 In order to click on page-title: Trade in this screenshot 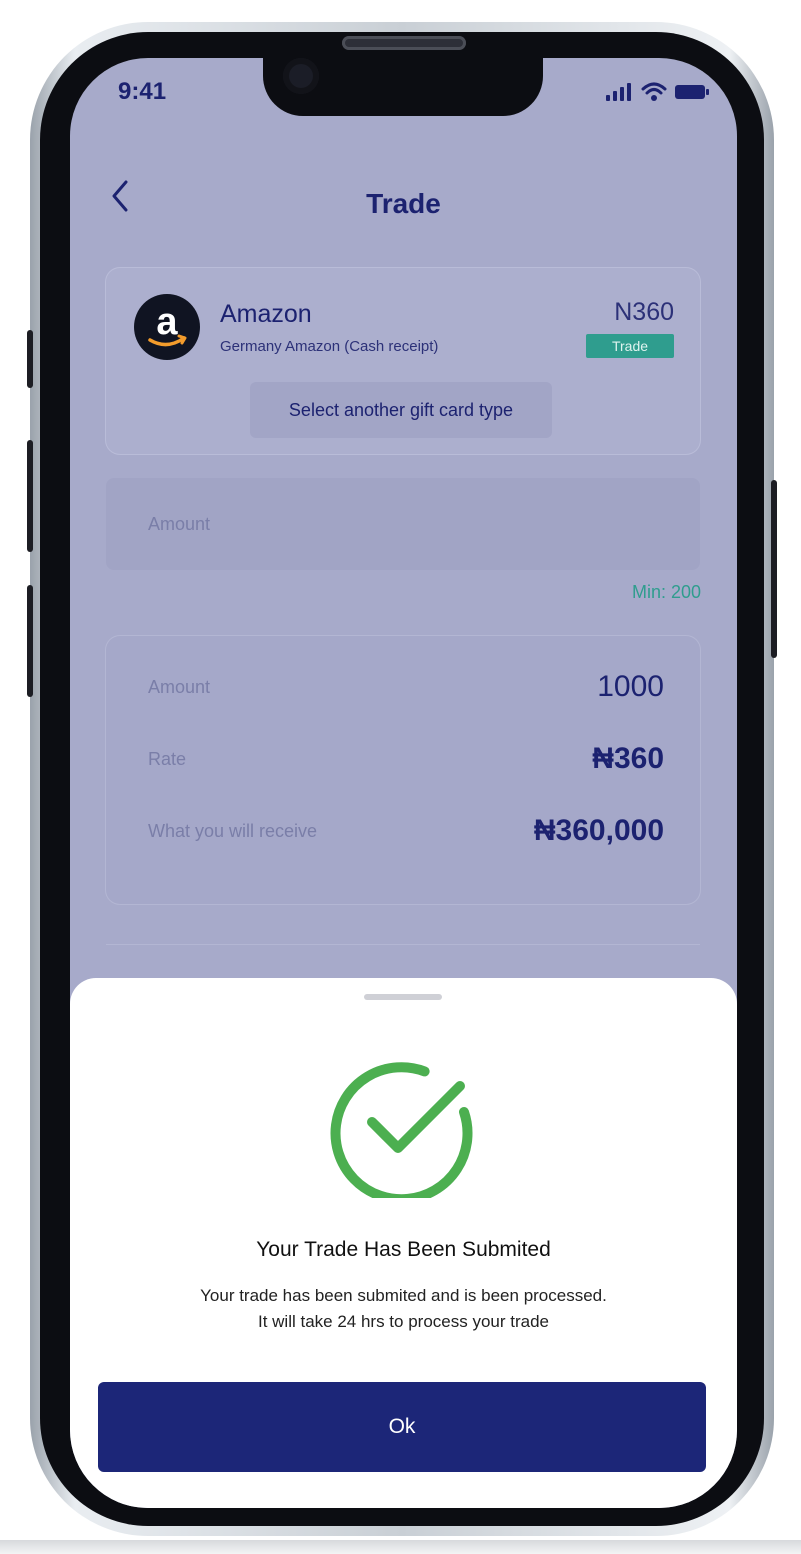, I will do `click(403, 203)`.